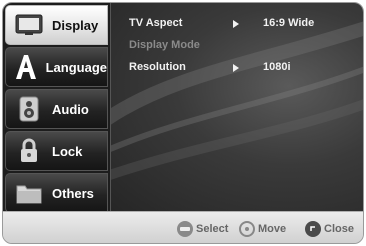  What do you see at coordinates (164, 45) in the screenshot?
I see `setting-name: Display Mode` at bounding box center [164, 45].